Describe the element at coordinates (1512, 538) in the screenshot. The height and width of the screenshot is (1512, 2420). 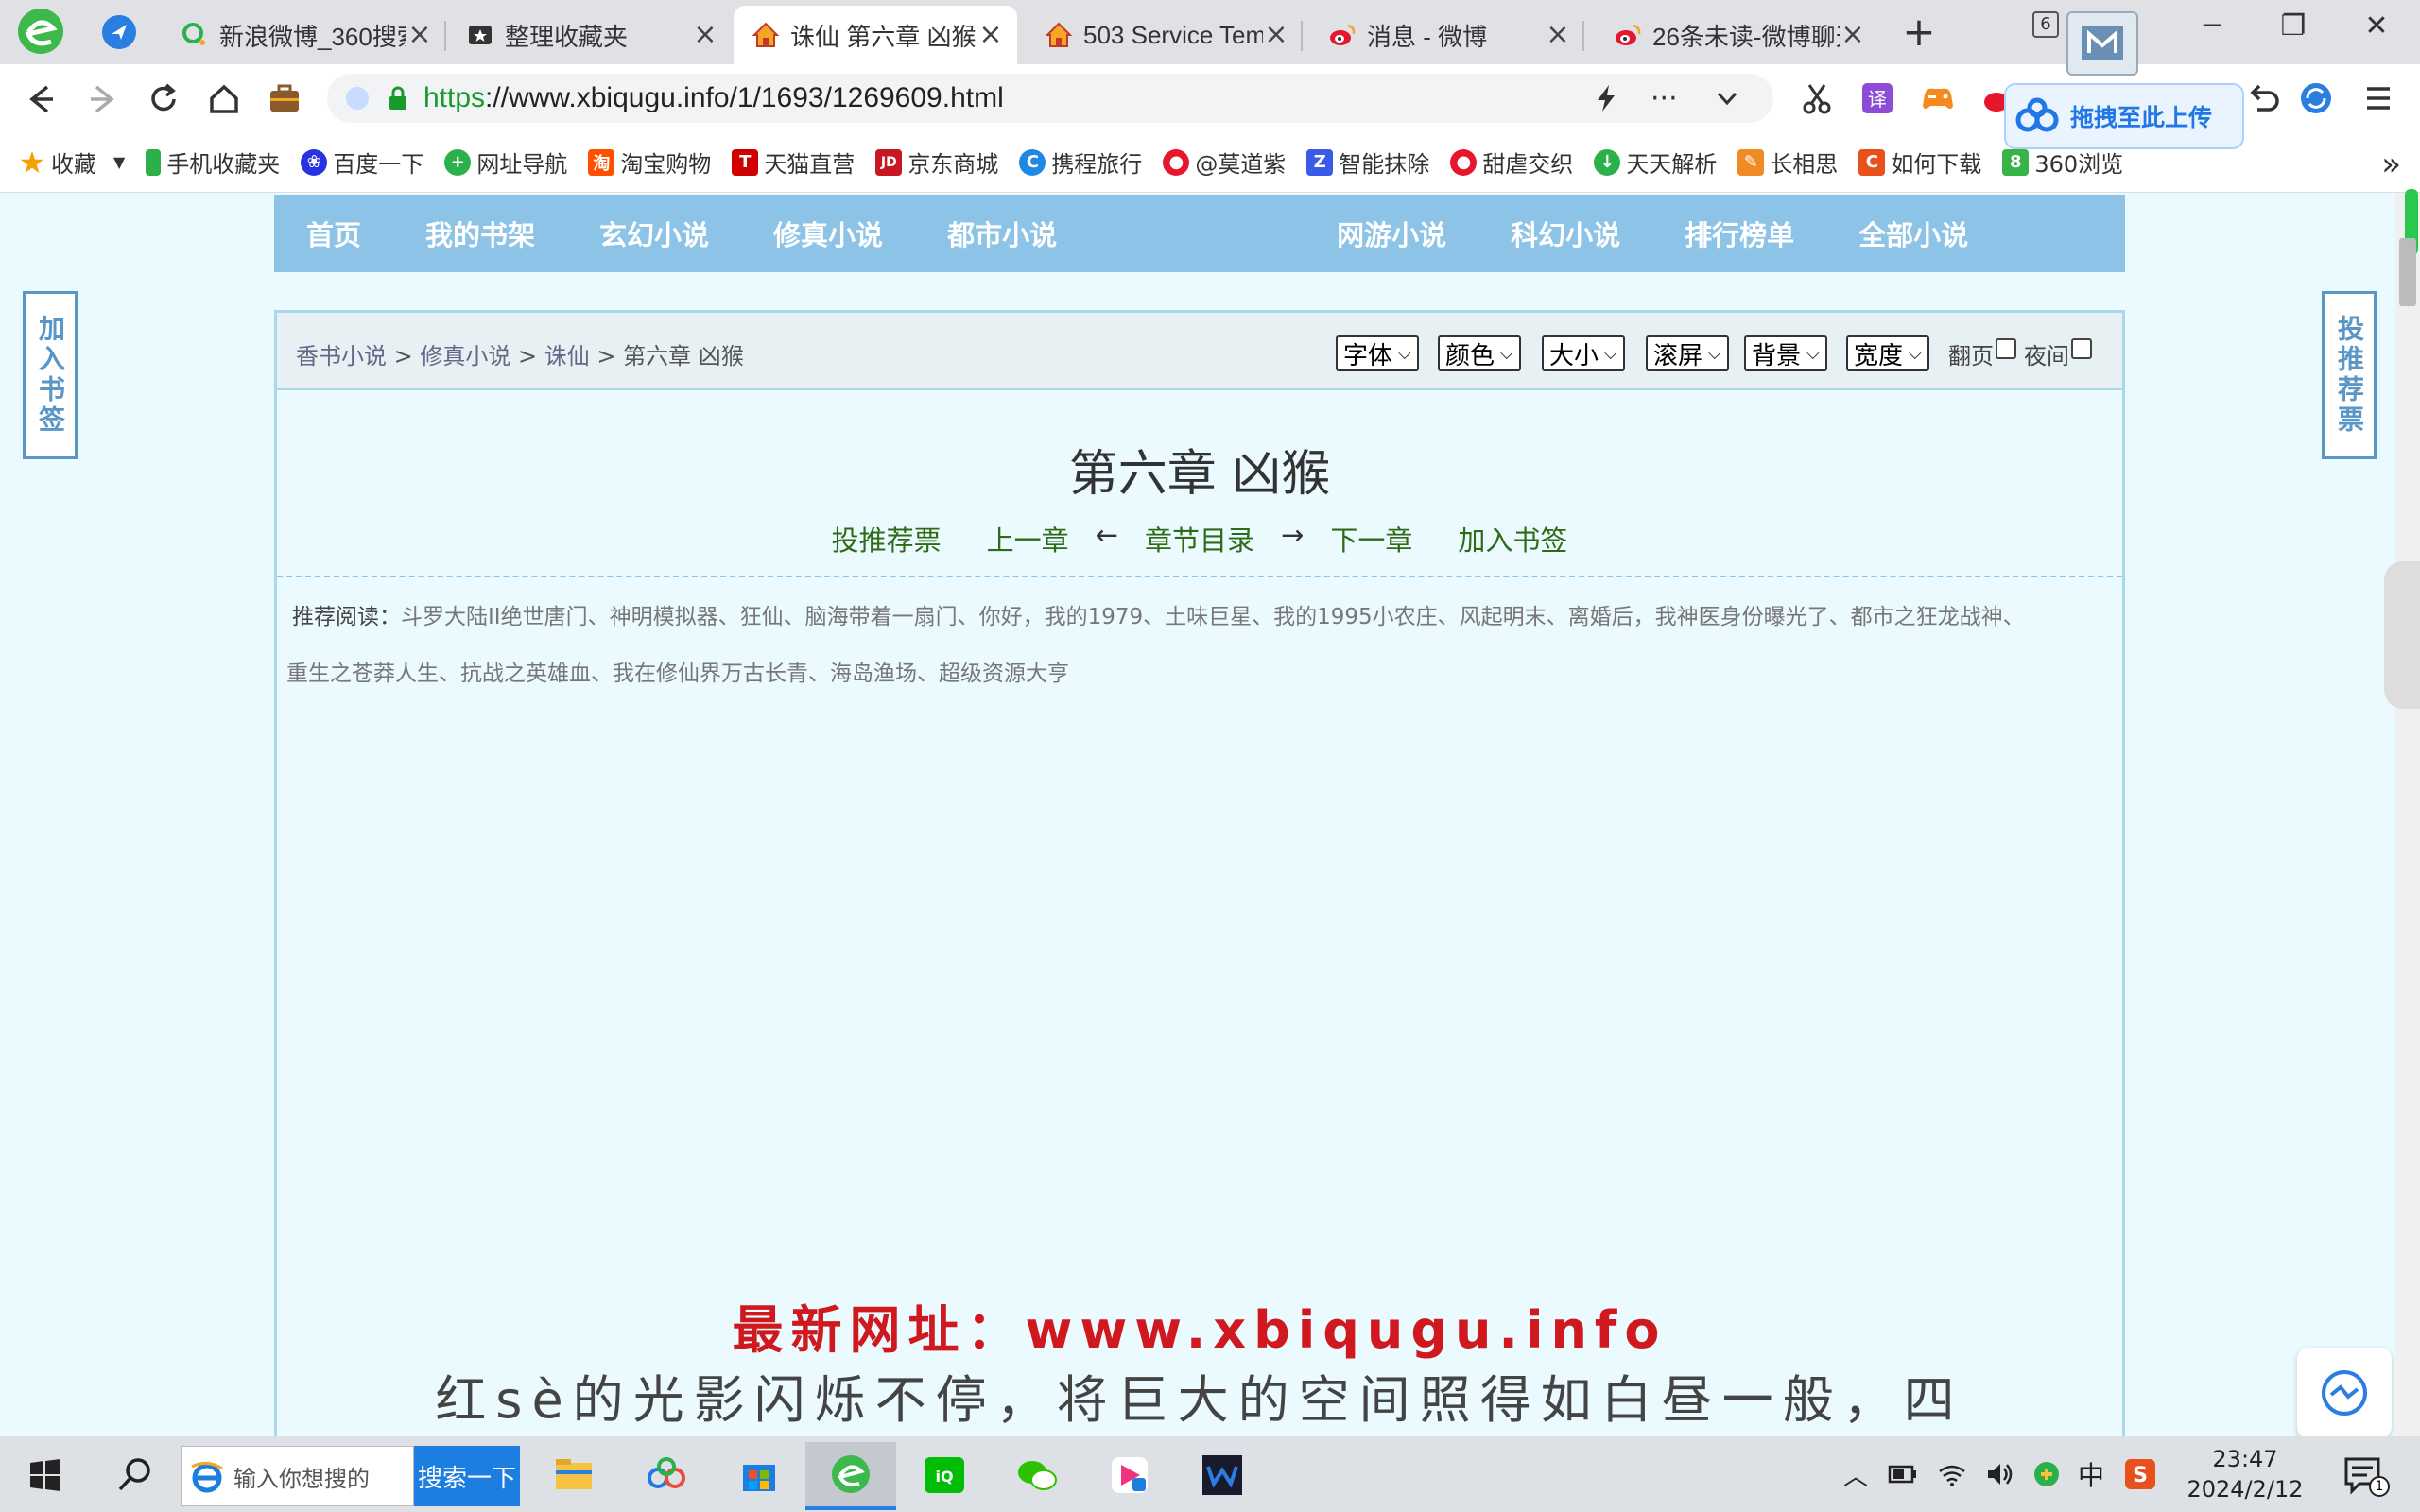
I see `add-bookmark-link: 加入书签` at that location.